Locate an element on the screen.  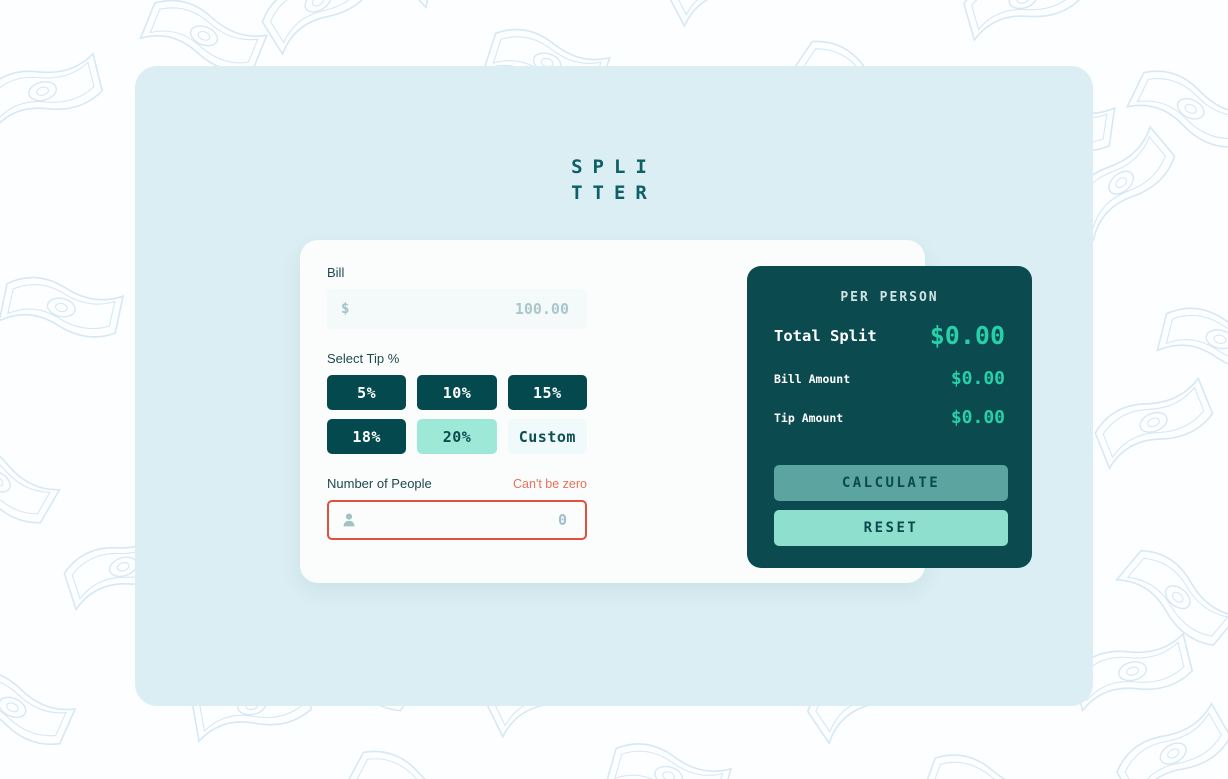
result-row-total-split: Total Split $0.00 is located at coordinates (889, 335).